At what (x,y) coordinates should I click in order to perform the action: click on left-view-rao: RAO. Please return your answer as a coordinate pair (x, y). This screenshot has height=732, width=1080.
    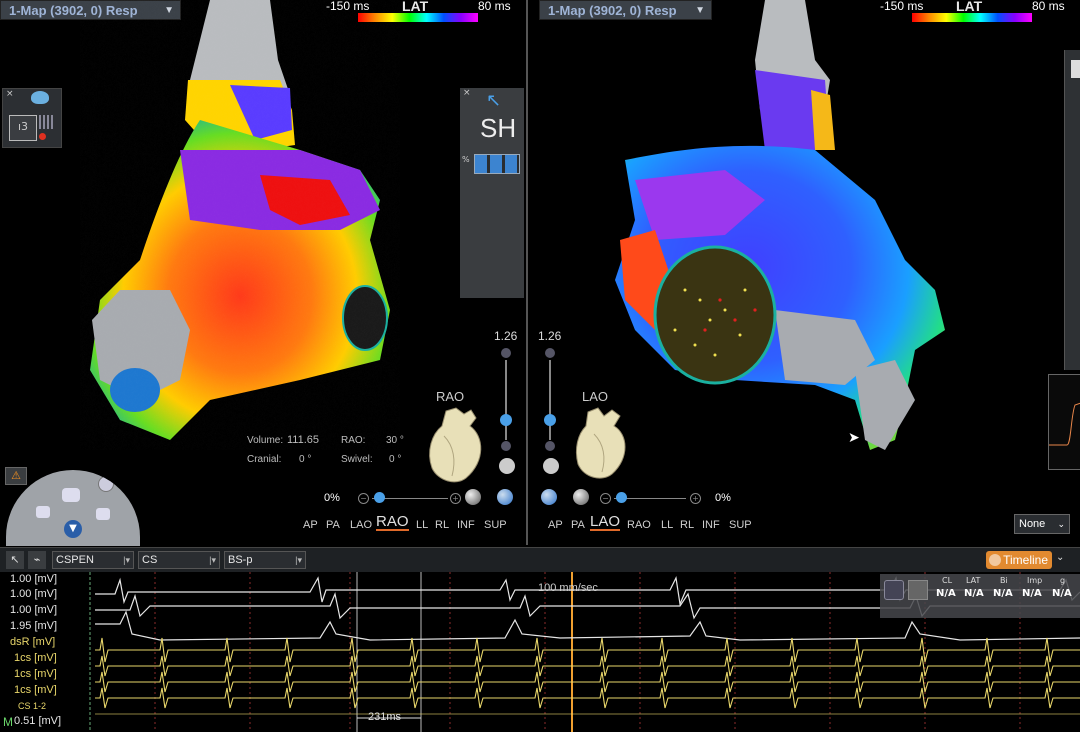
    Looking at the image, I should click on (392, 522).